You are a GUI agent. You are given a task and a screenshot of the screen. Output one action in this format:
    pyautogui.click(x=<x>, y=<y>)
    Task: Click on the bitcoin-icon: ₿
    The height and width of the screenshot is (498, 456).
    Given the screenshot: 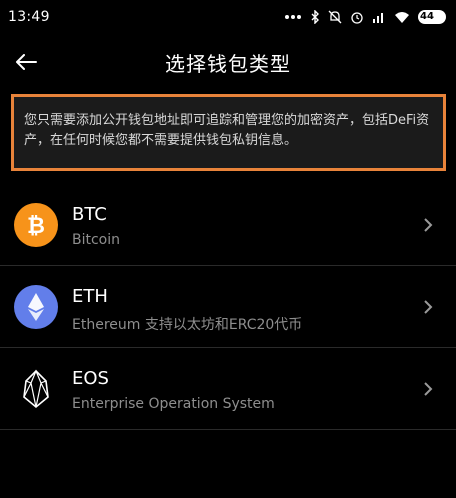 What is the action you would take?
    pyautogui.click(x=36, y=225)
    